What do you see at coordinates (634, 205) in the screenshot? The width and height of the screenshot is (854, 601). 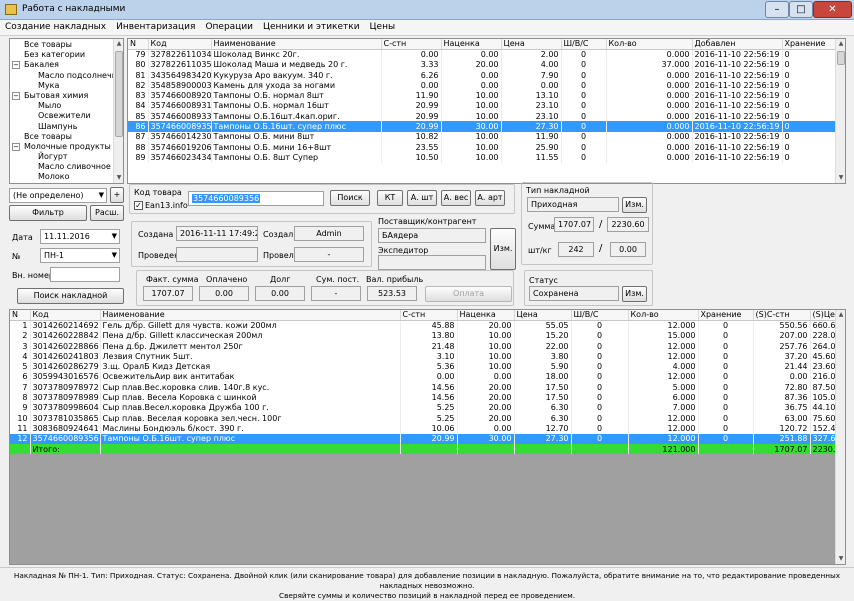 I see `change-type-button: Изм.` at bounding box center [634, 205].